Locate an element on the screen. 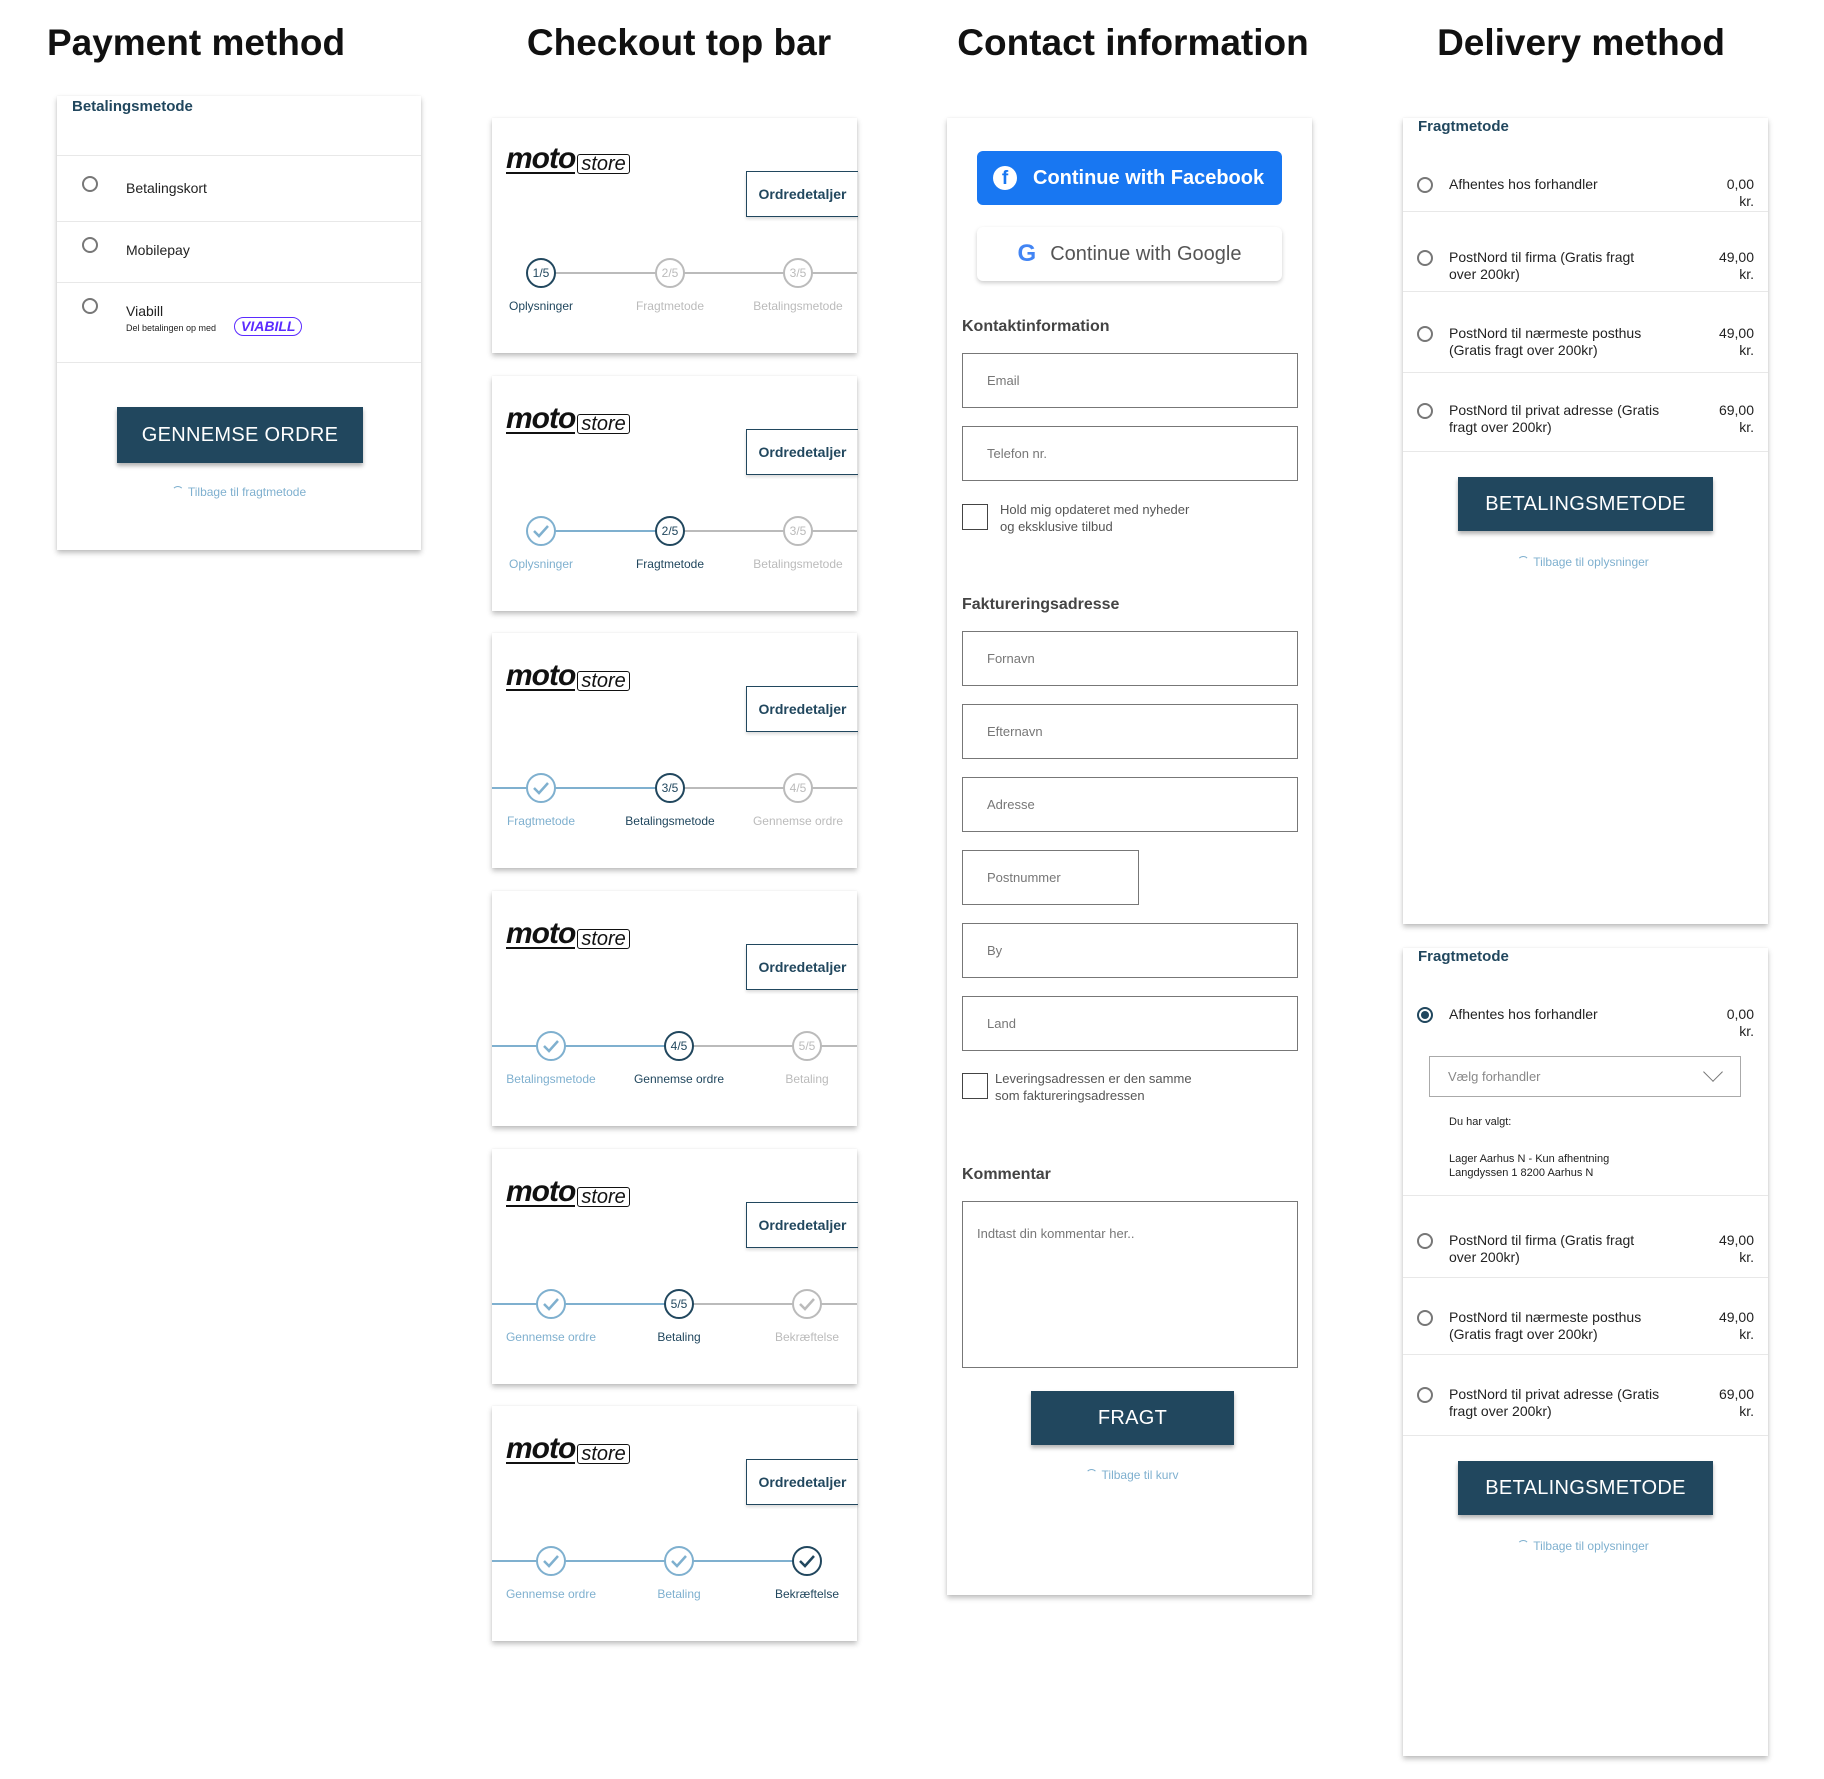 The image size is (1824, 1779). comment-textarea: Indtast din kommentar her.. is located at coordinates (1130, 1284).